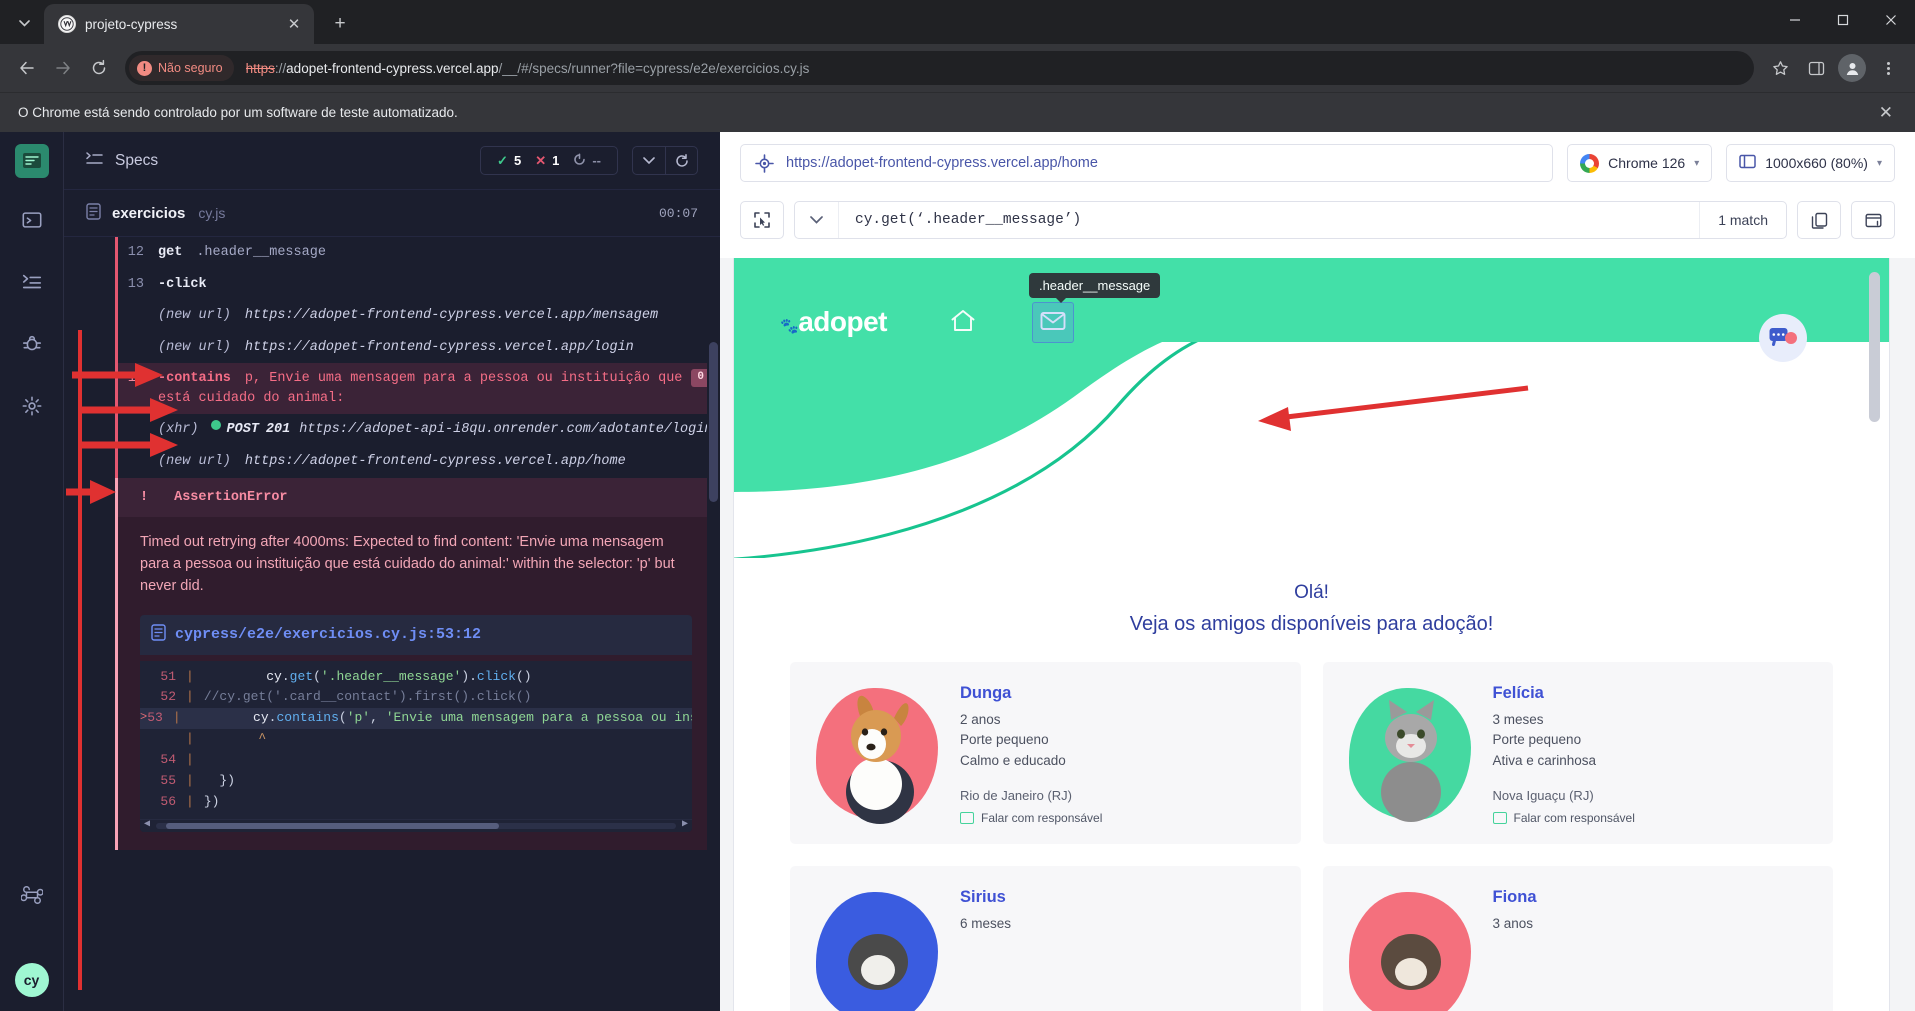  Describe the element at coordinates (416, 634) in the screenshot. I see `error-file-link: cypress/e2e/exercicios.cy.js:53:12` at that location.